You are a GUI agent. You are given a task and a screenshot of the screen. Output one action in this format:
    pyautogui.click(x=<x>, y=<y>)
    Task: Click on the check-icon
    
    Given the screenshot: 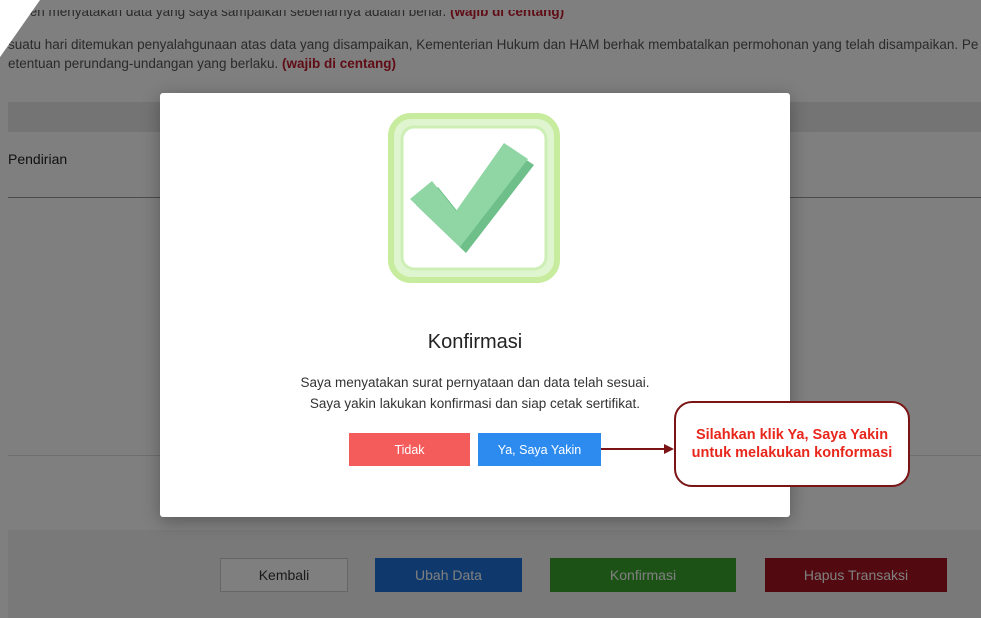 What is the action you would take?
    pyautogui.click(x=474, y=198)
    